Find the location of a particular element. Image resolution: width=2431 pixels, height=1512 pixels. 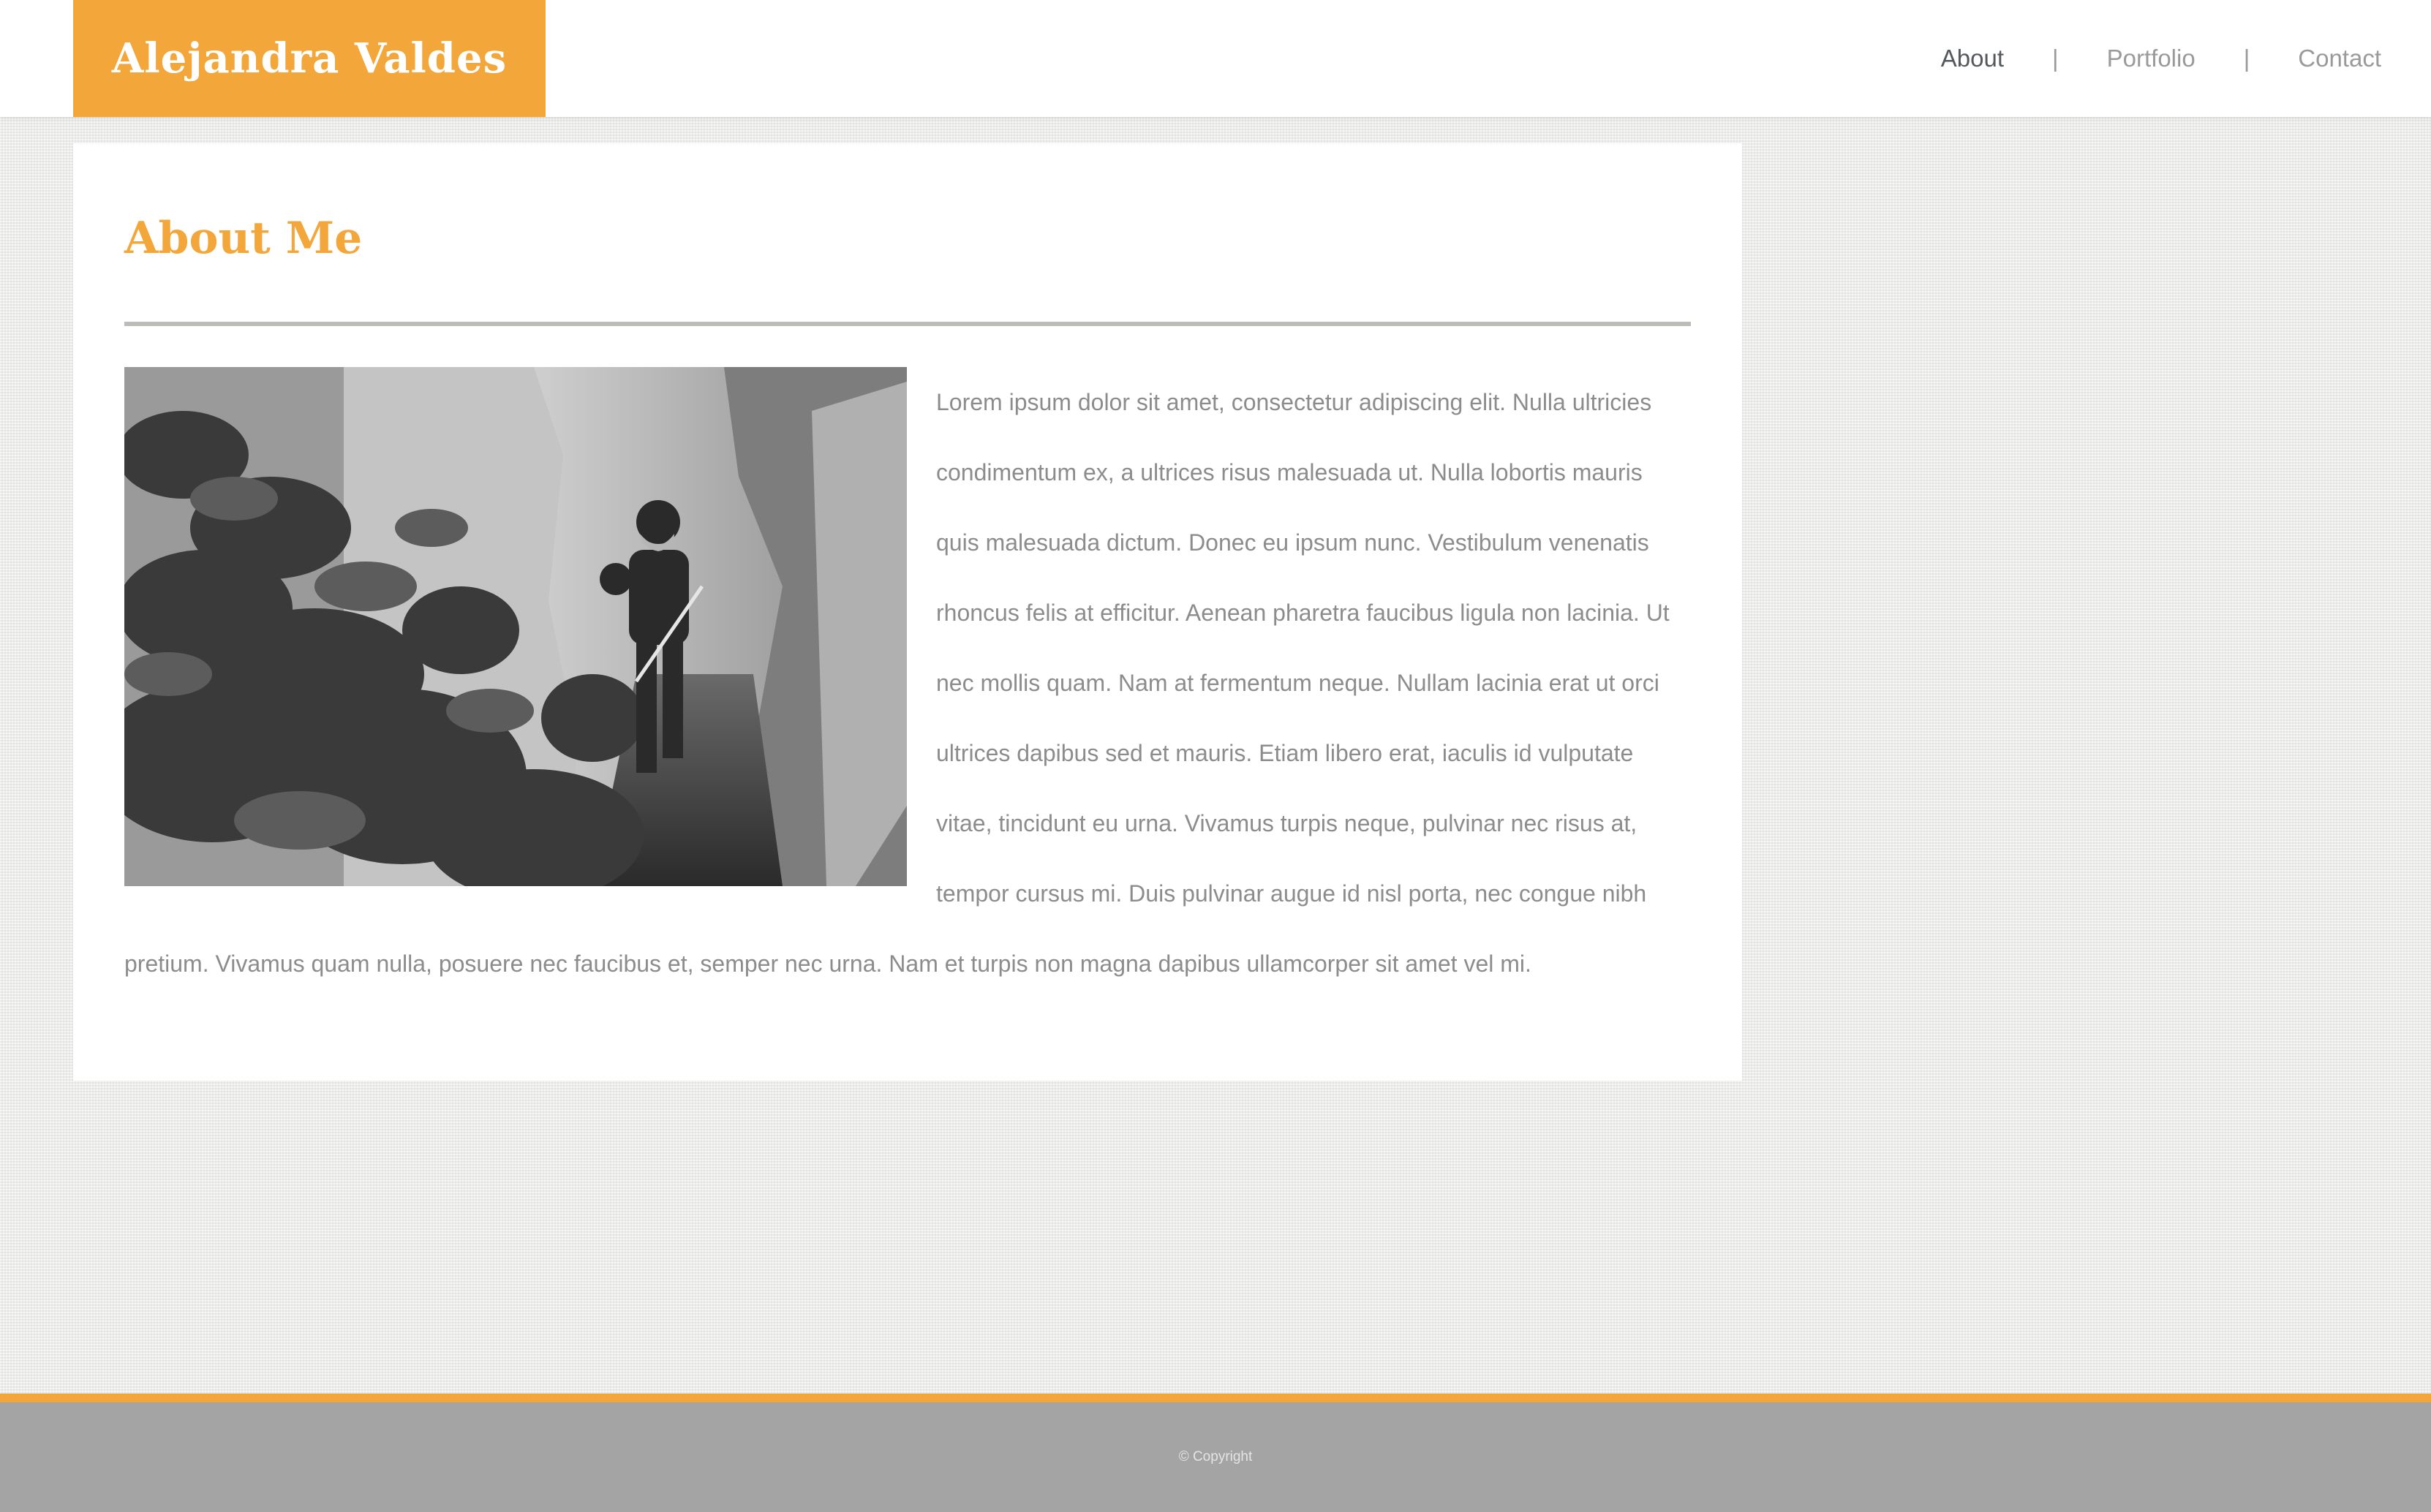

site-name: Alejandra Valdes is located at coordinates (309, 58).